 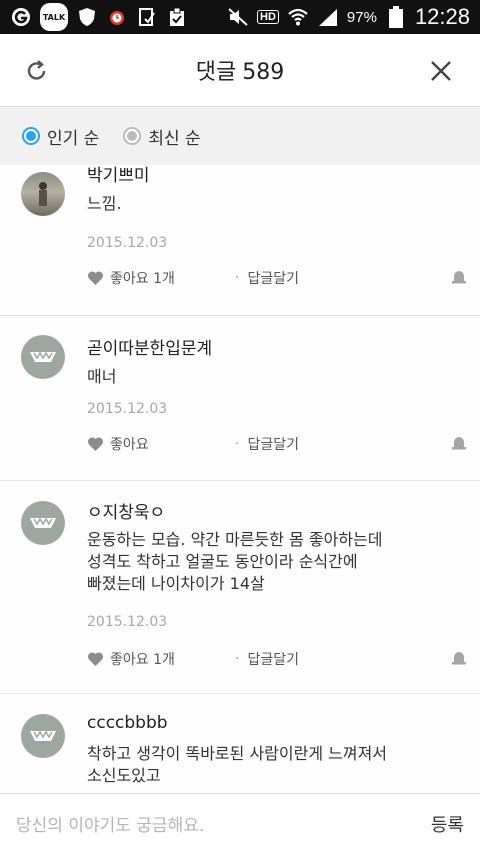 I want to click on comment-actions: 좋아요 · 답글달기, so click(x=277, y=444).